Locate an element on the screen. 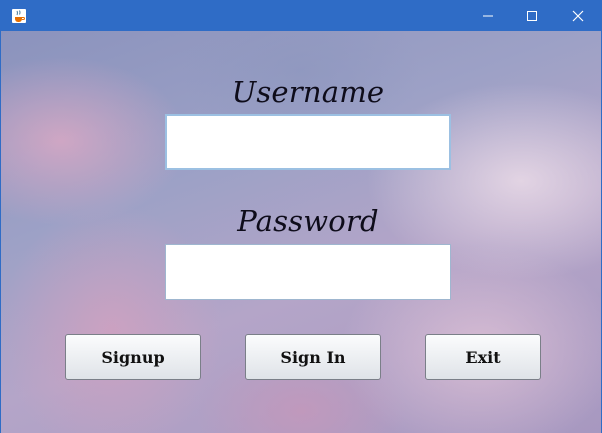 Image resolution: width=602 pixels, height=433 pixels. minimize-icon is located at coordinates (488, 16).